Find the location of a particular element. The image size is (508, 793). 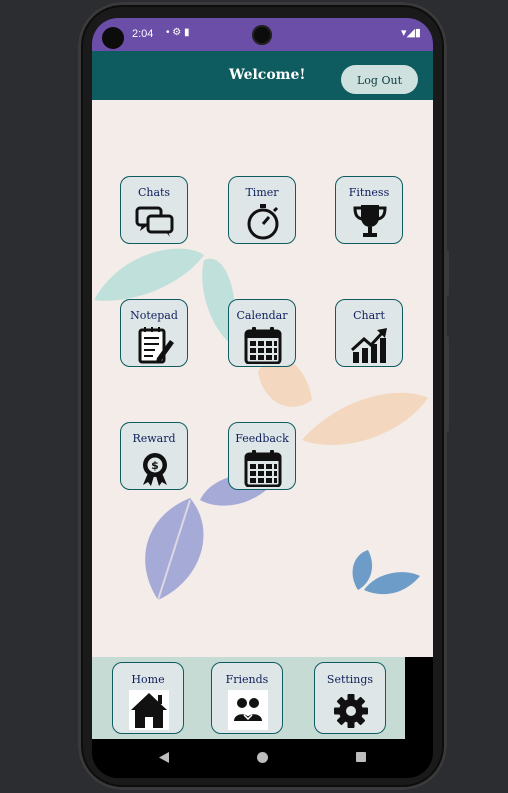

reward-badge-icon: $ is located at coordinates (155, 469).